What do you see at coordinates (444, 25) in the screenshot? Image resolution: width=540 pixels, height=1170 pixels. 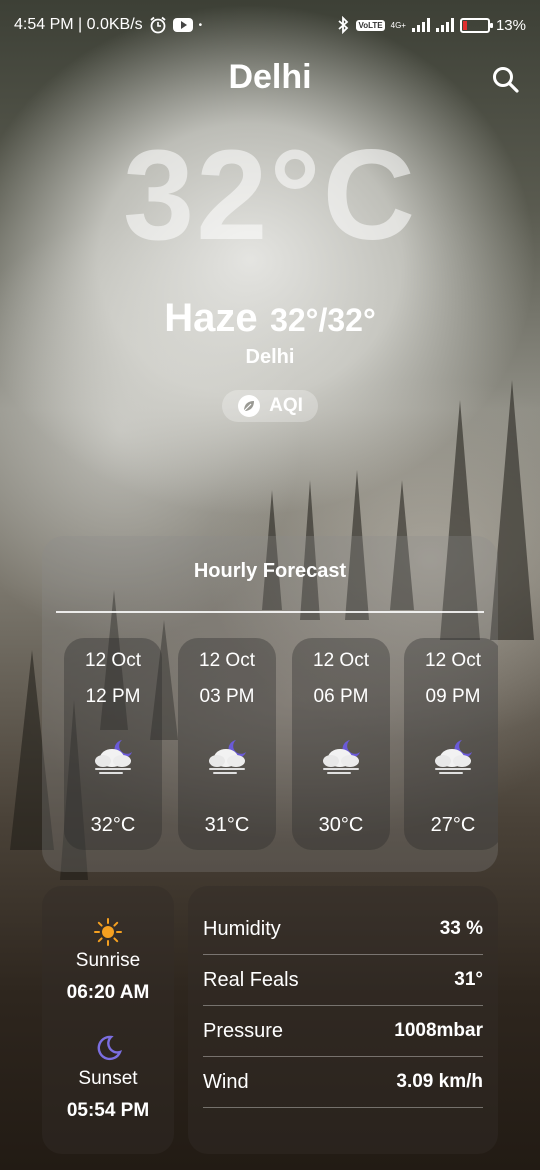 I see `signal-strength-2-icon` at bounding box center [444, 25].